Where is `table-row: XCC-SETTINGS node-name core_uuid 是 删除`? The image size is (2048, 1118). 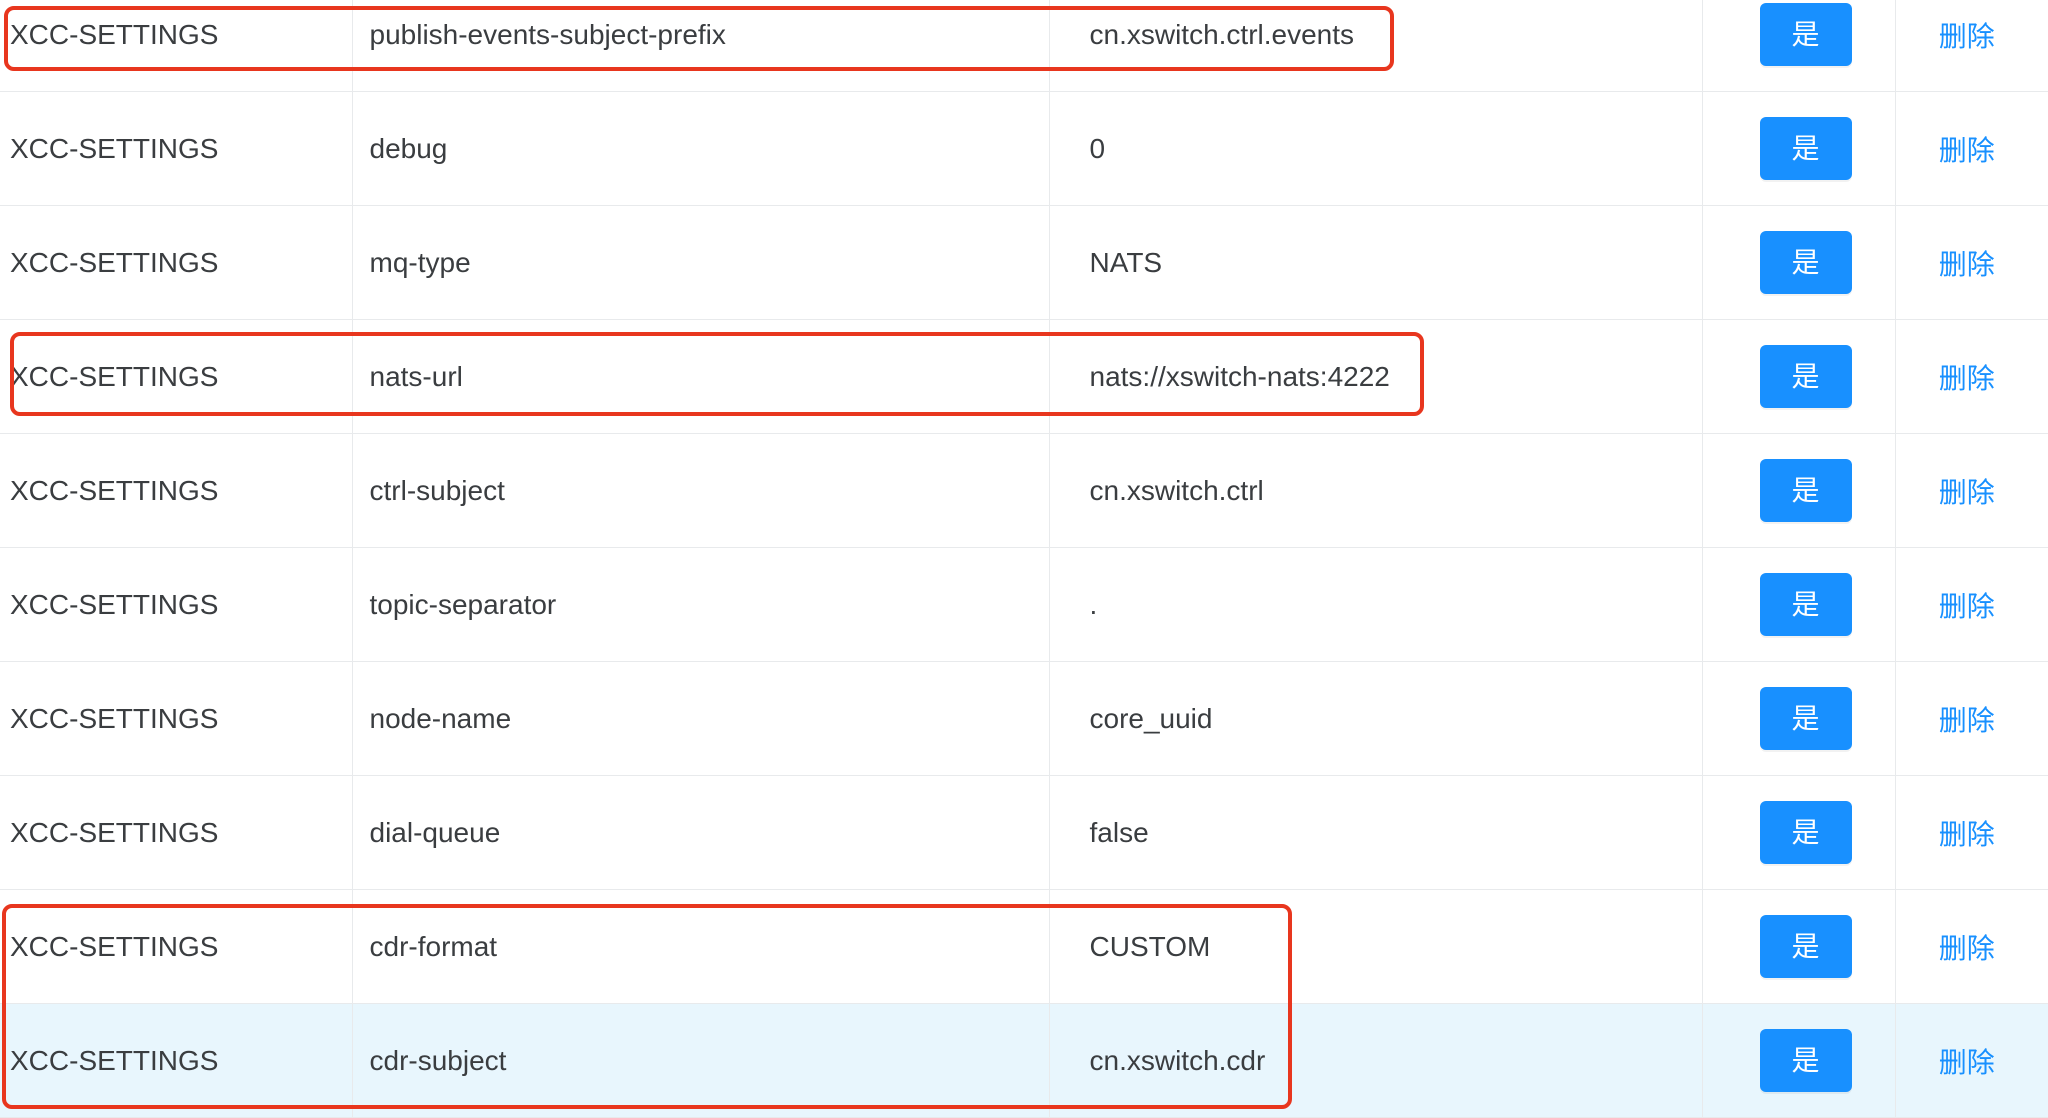
table-row: XCC-SETTINGS node-name core_uuid 是 删除 is located at coordinates (1024, 718).